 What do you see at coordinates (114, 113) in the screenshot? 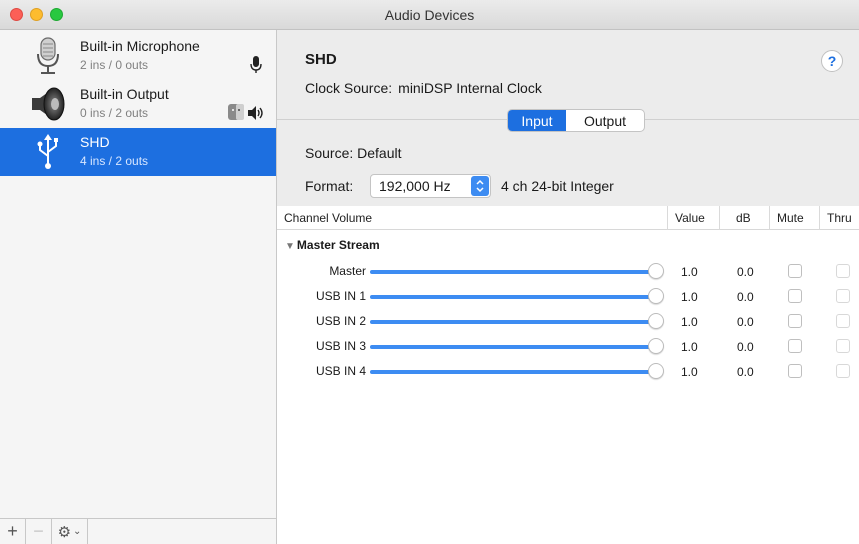
I see `device-io: 0 ins / 2 outs` at bounding box center [114, 113].